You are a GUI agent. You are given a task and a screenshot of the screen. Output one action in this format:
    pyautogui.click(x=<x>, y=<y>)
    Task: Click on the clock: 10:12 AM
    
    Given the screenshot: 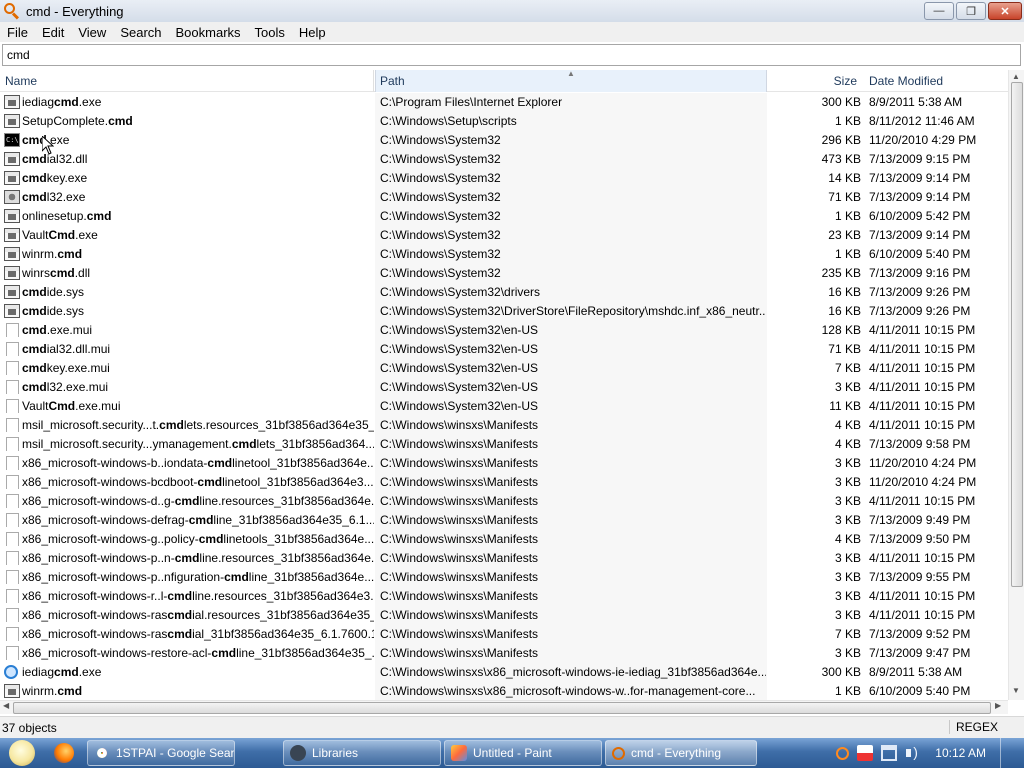 What is the action you would take?
    pyautogui.click(x=960, y=753)
    